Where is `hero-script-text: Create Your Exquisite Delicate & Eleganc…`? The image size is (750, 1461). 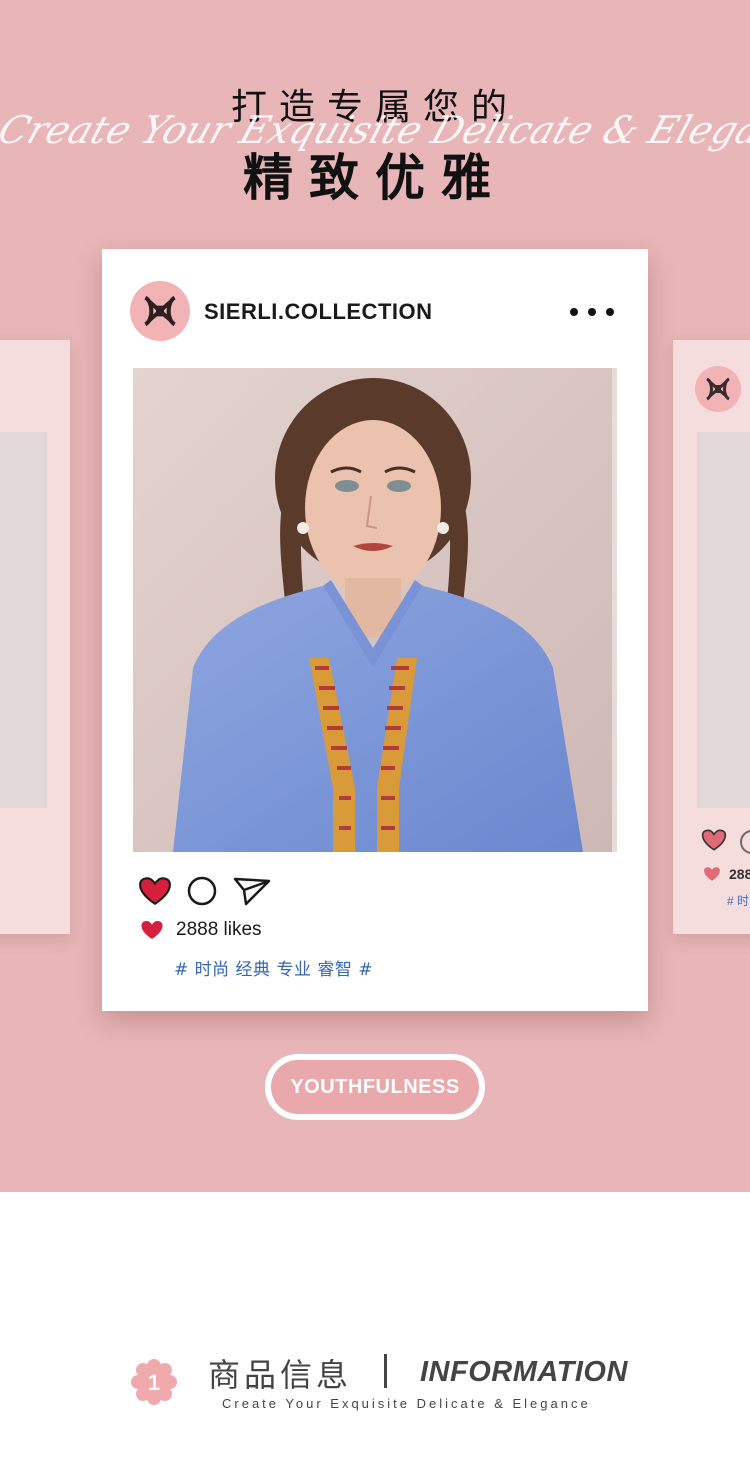
hero-script-text: Create Your Exquisite Delicate & Eleganc… is located at coordinates (375, 130).